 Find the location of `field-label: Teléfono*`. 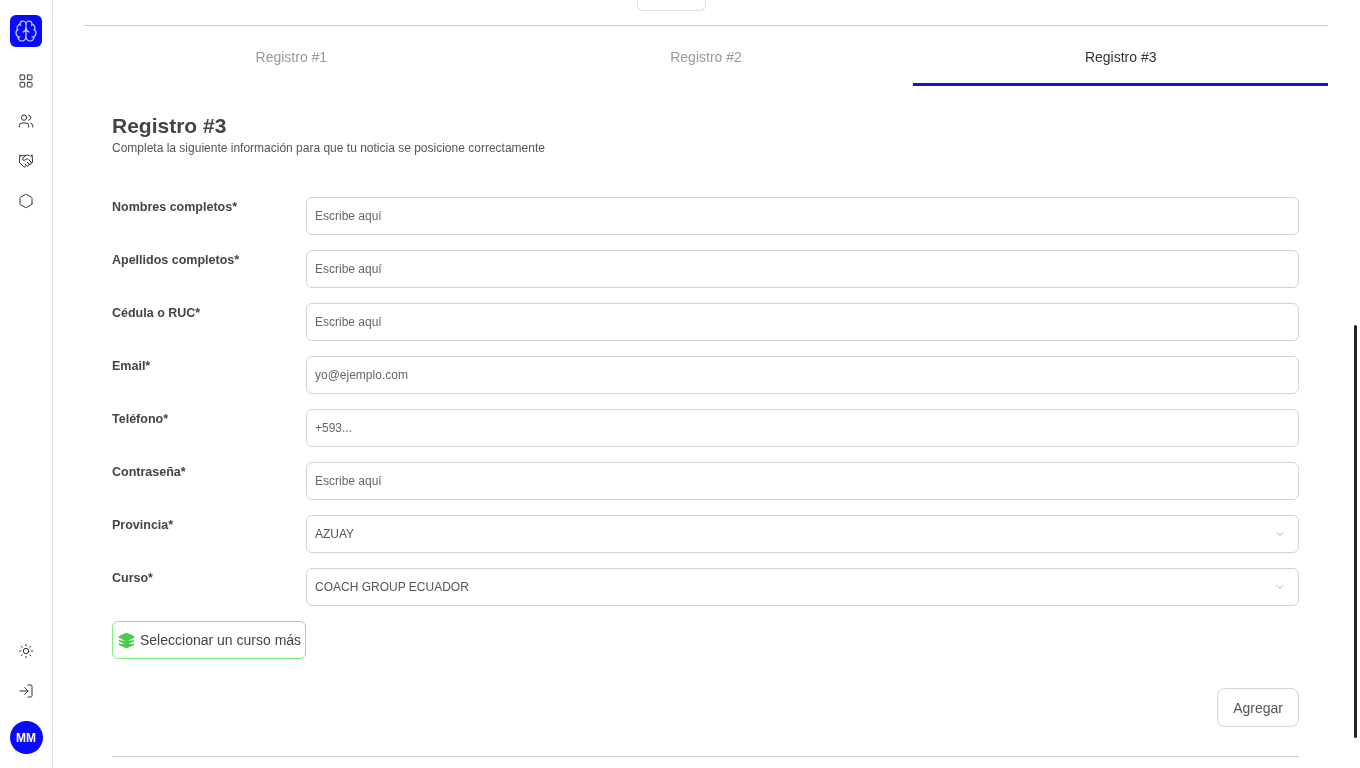

field-label: Teléfono* is located at coordinates (141, 419).